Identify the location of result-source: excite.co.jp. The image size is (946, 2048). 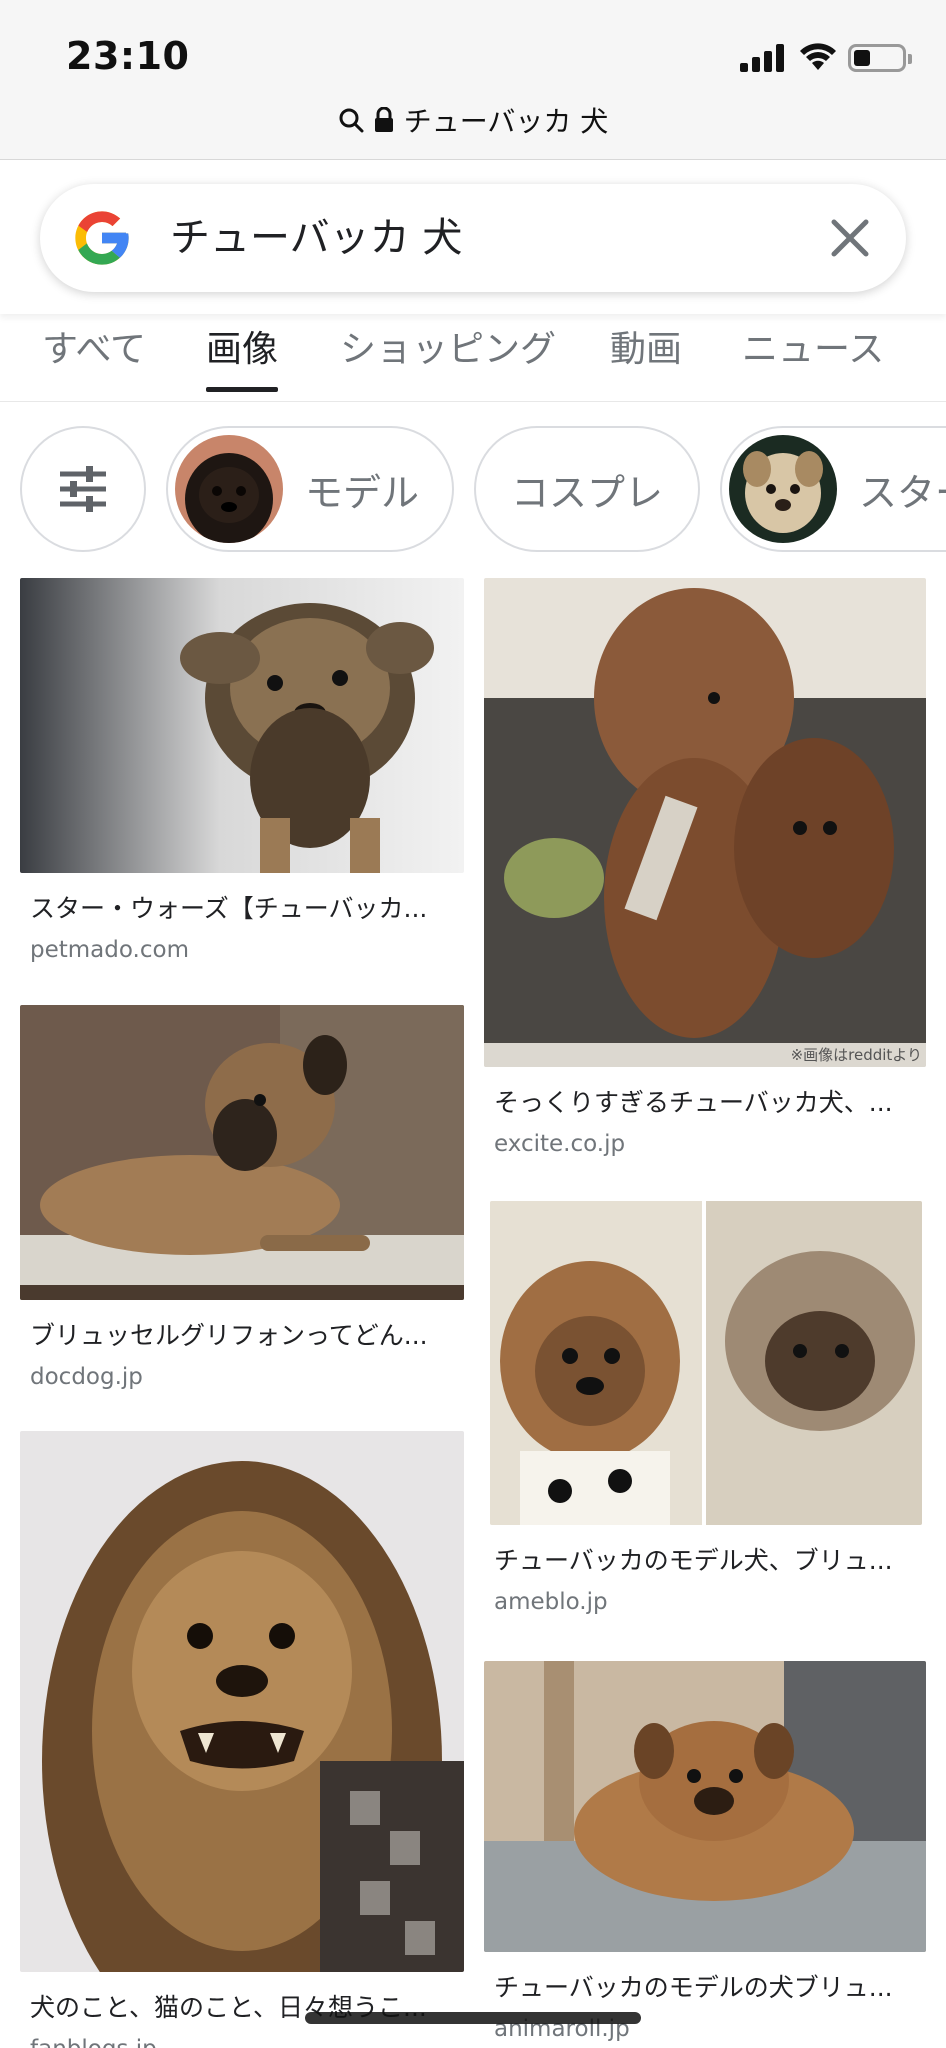
(560, 1144).